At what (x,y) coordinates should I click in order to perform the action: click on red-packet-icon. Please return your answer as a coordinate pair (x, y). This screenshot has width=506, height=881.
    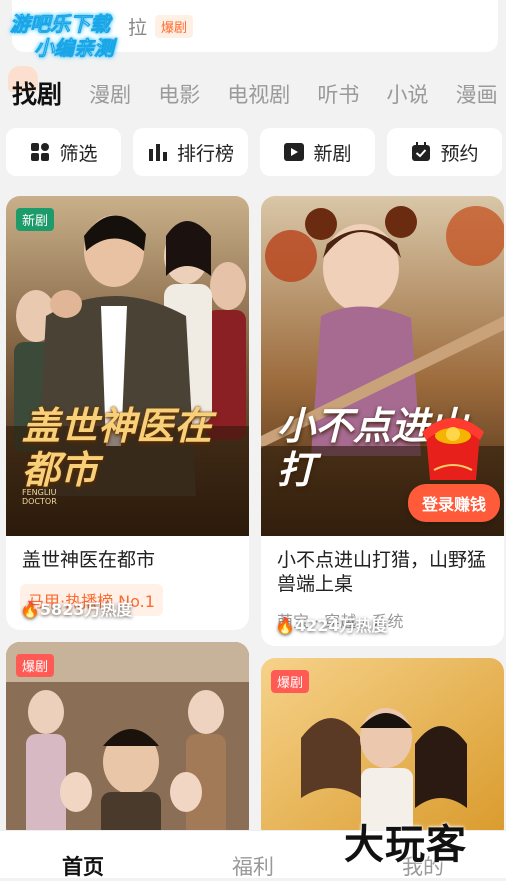
    Looking at the image, I should click on (453, 448).